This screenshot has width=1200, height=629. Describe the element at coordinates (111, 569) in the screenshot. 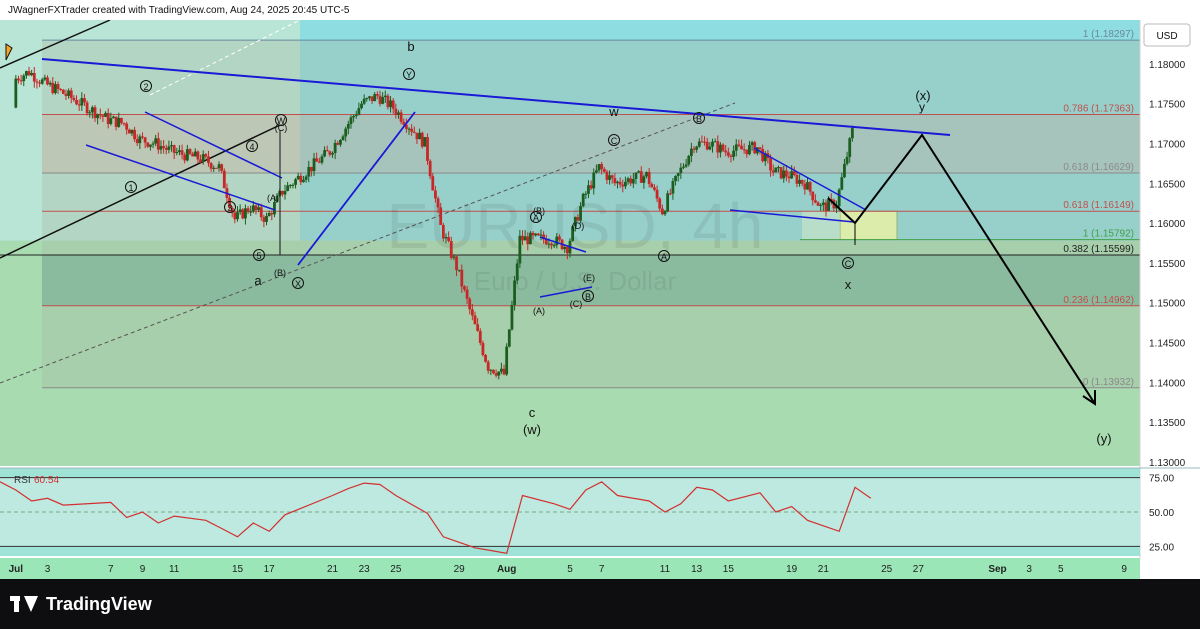

I see `time-tick-2: 7` at that location.